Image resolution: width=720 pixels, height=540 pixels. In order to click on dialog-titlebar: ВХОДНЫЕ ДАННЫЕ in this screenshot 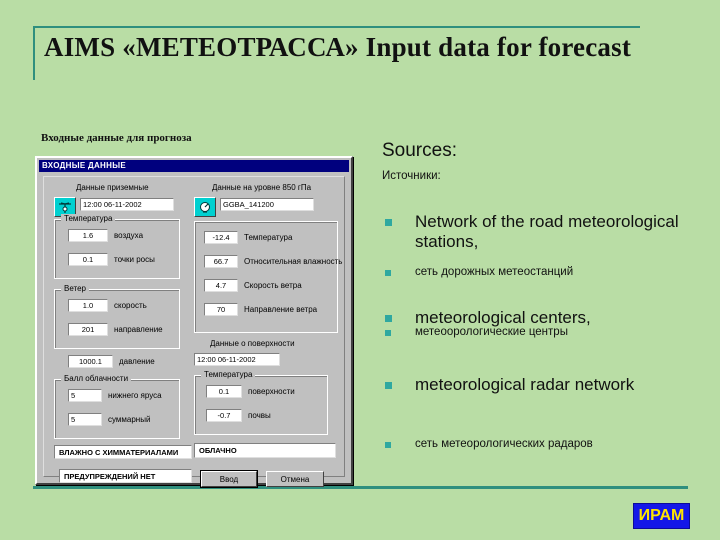, I will do `click(194, 166)`.